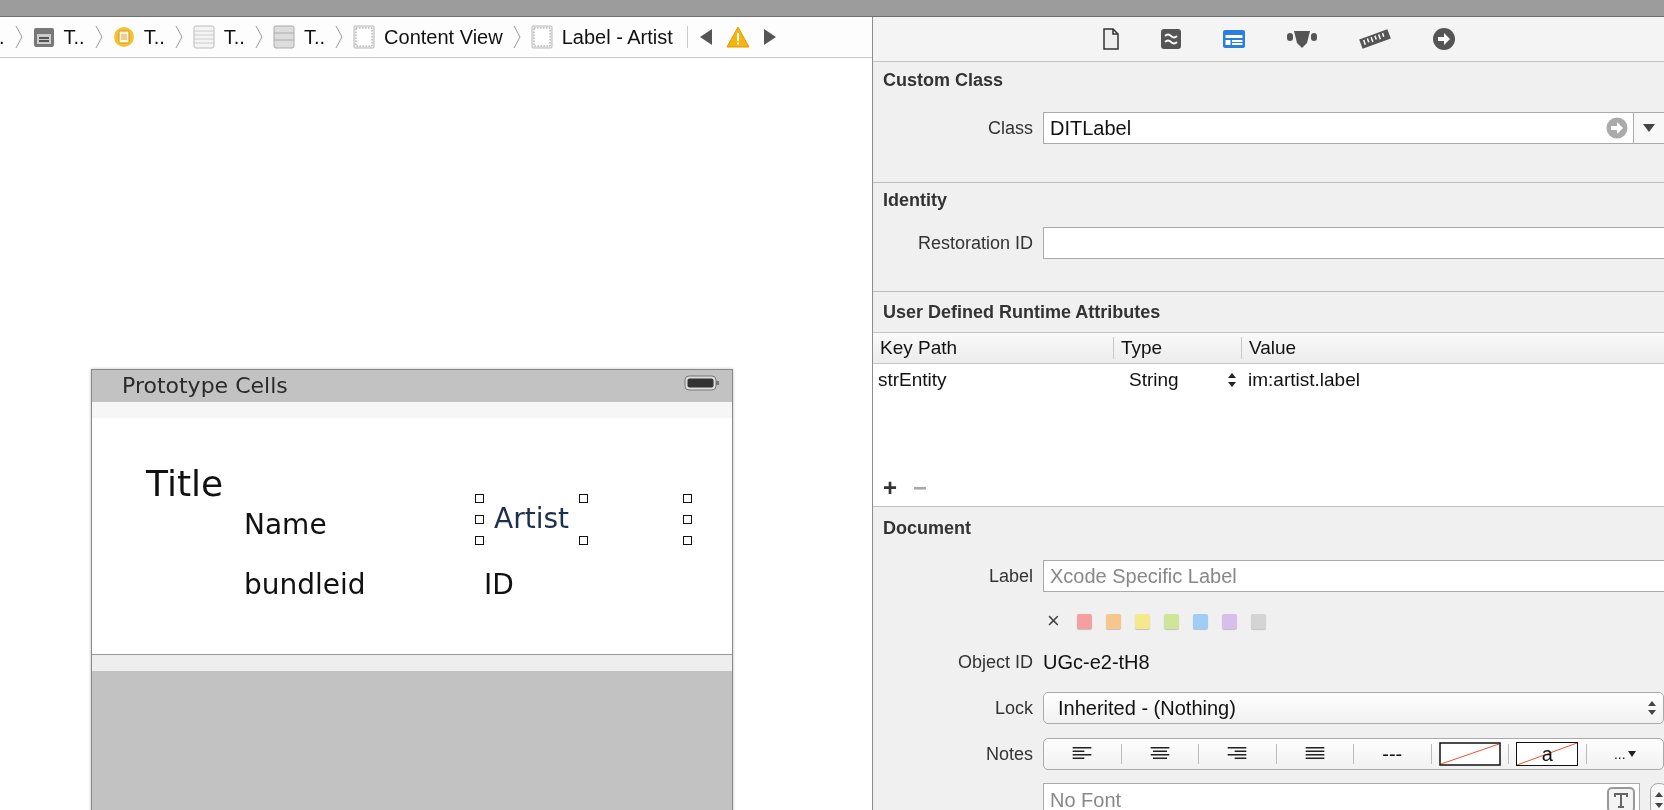  What do you see at coordinates (1304, 380) in the screenshot?
I see `table-cell-text: im:artist.label` at bounding box center [1304, 380].